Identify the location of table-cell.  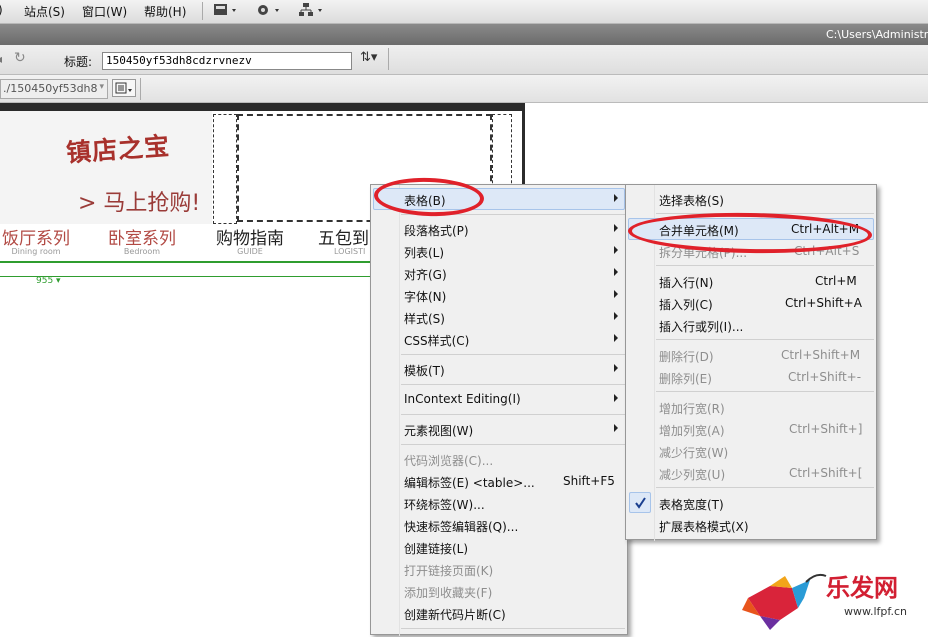
(225, 169).